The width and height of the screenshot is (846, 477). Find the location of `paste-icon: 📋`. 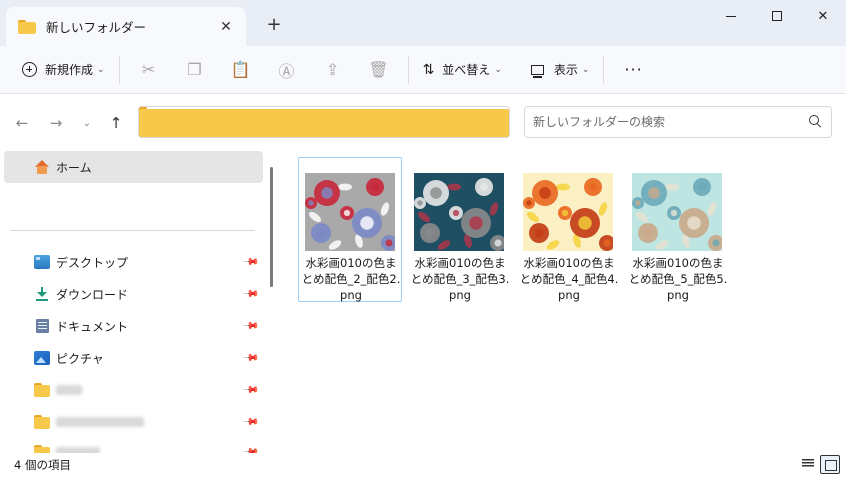

paste-icon: 📋 is located at coordinates (240, 69).